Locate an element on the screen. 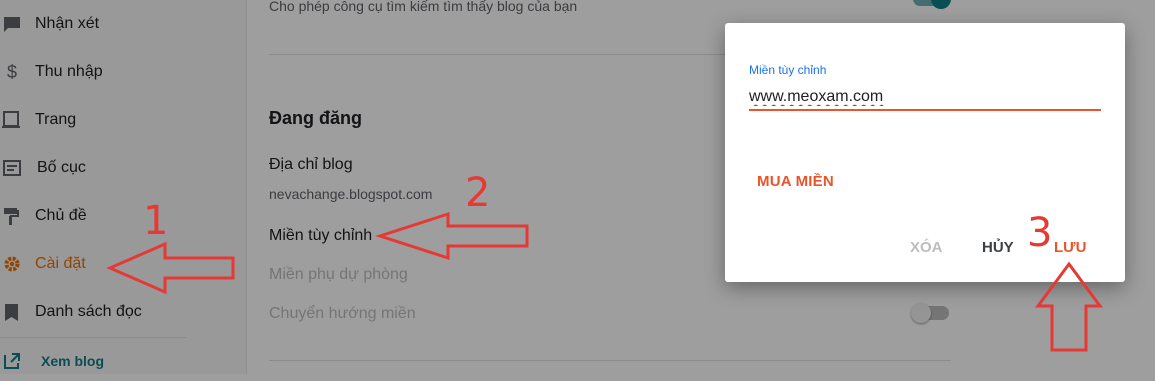  annotation-number-3: 3 is located at coordinates (1040, 233).